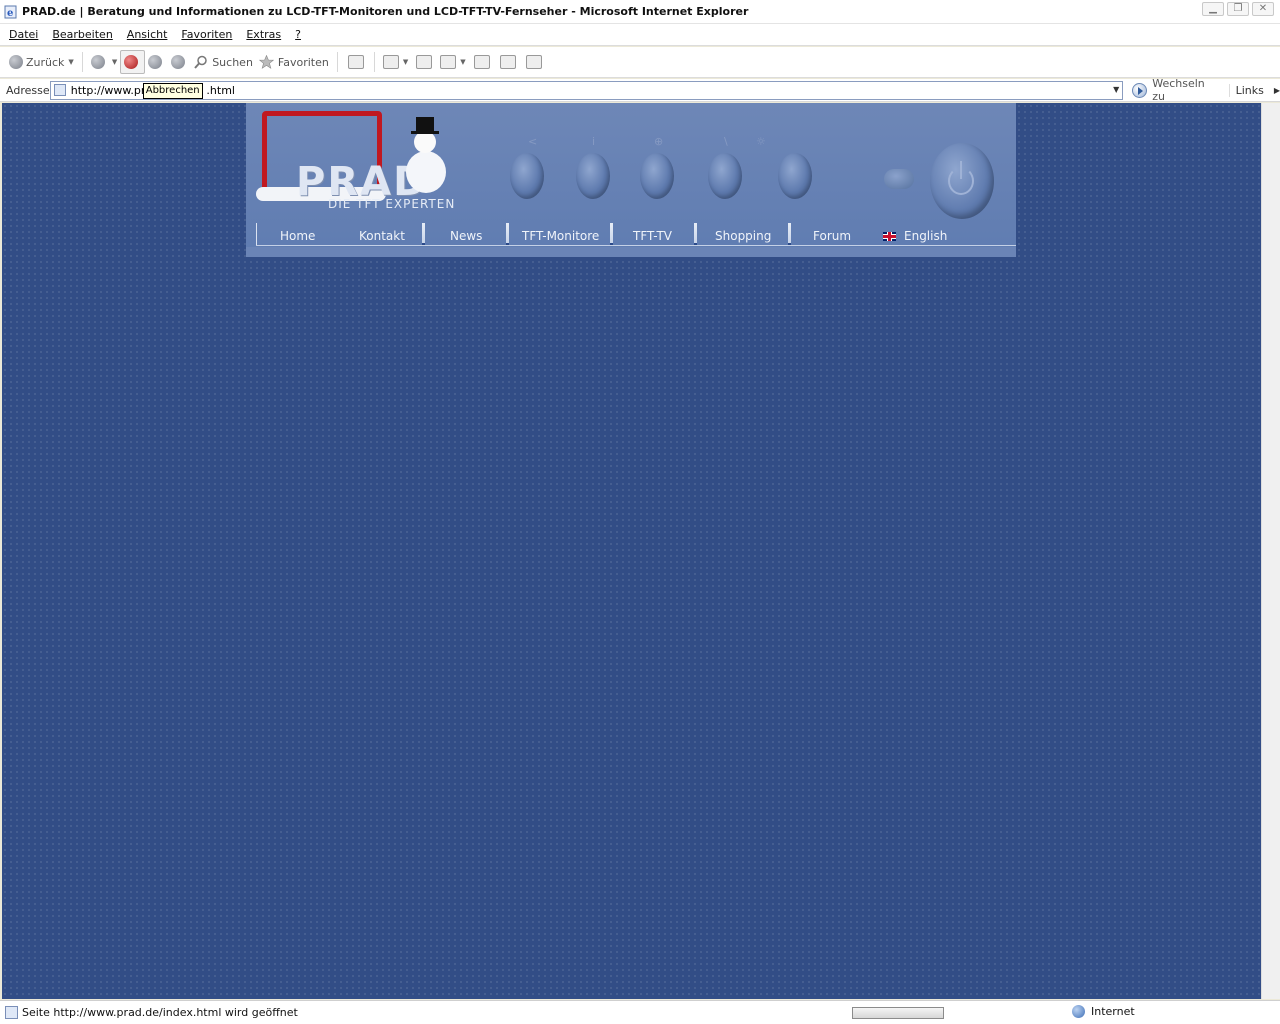  Describe the element at coordinates (45, 62) in the screenshot. I see `back-label: Zurück` at that location.